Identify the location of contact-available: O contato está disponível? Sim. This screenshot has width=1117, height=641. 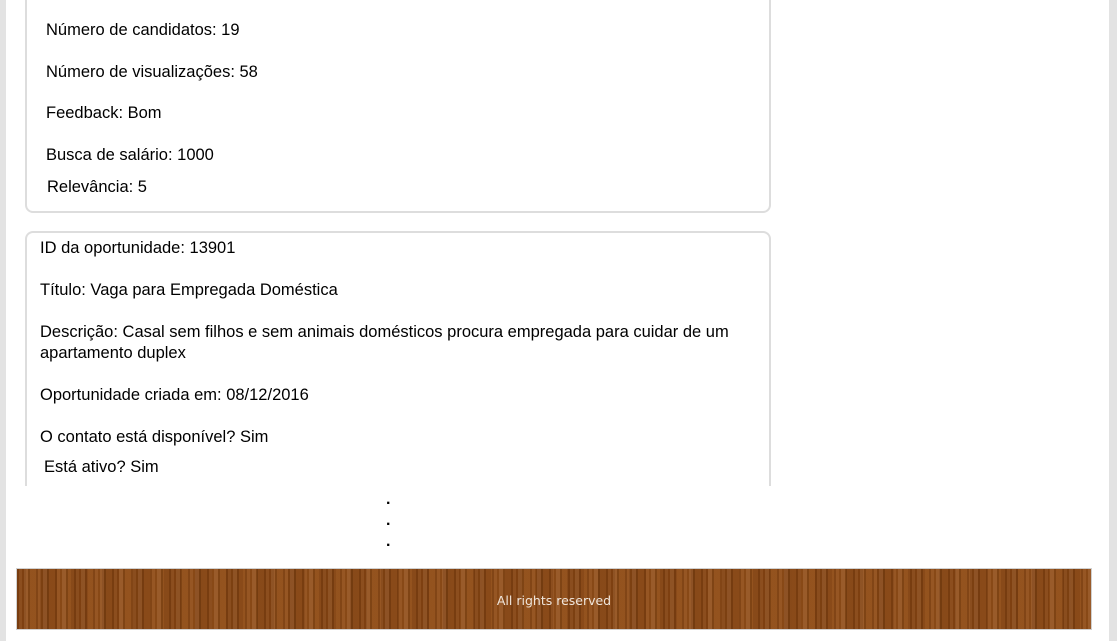
(154, 437).